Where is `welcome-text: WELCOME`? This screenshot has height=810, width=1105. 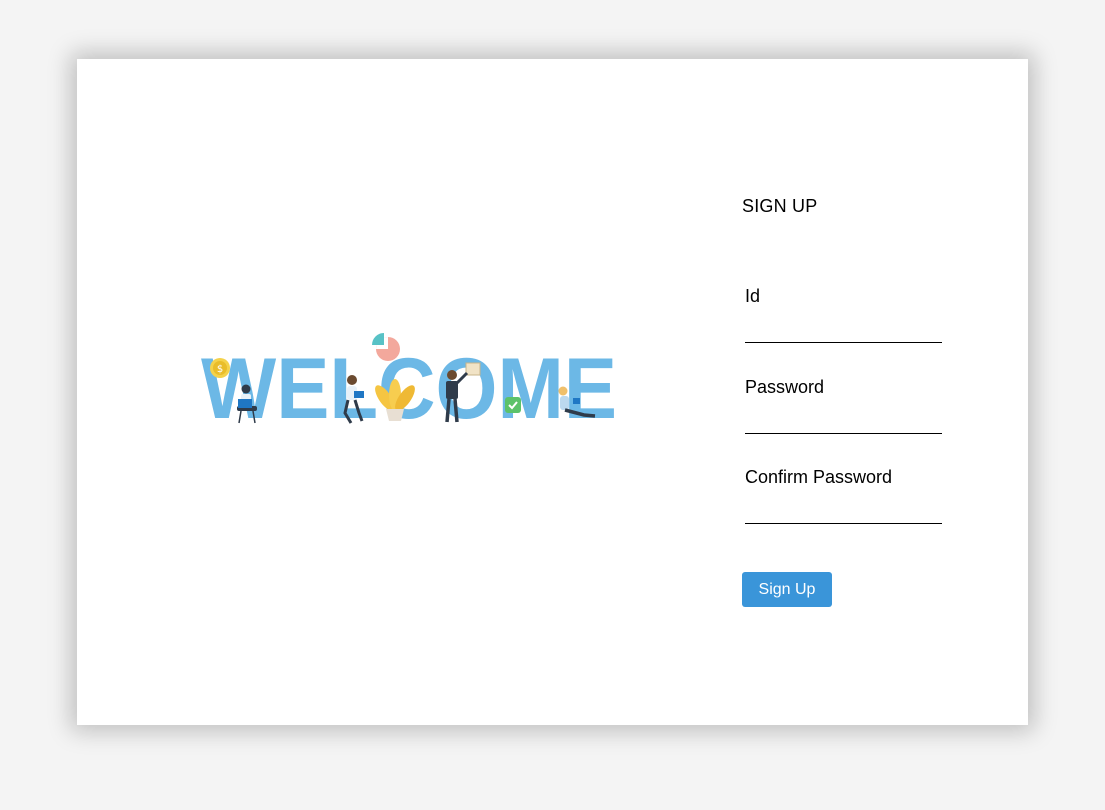 welcome-text: WELCOME is located at coordinates (409, 385).